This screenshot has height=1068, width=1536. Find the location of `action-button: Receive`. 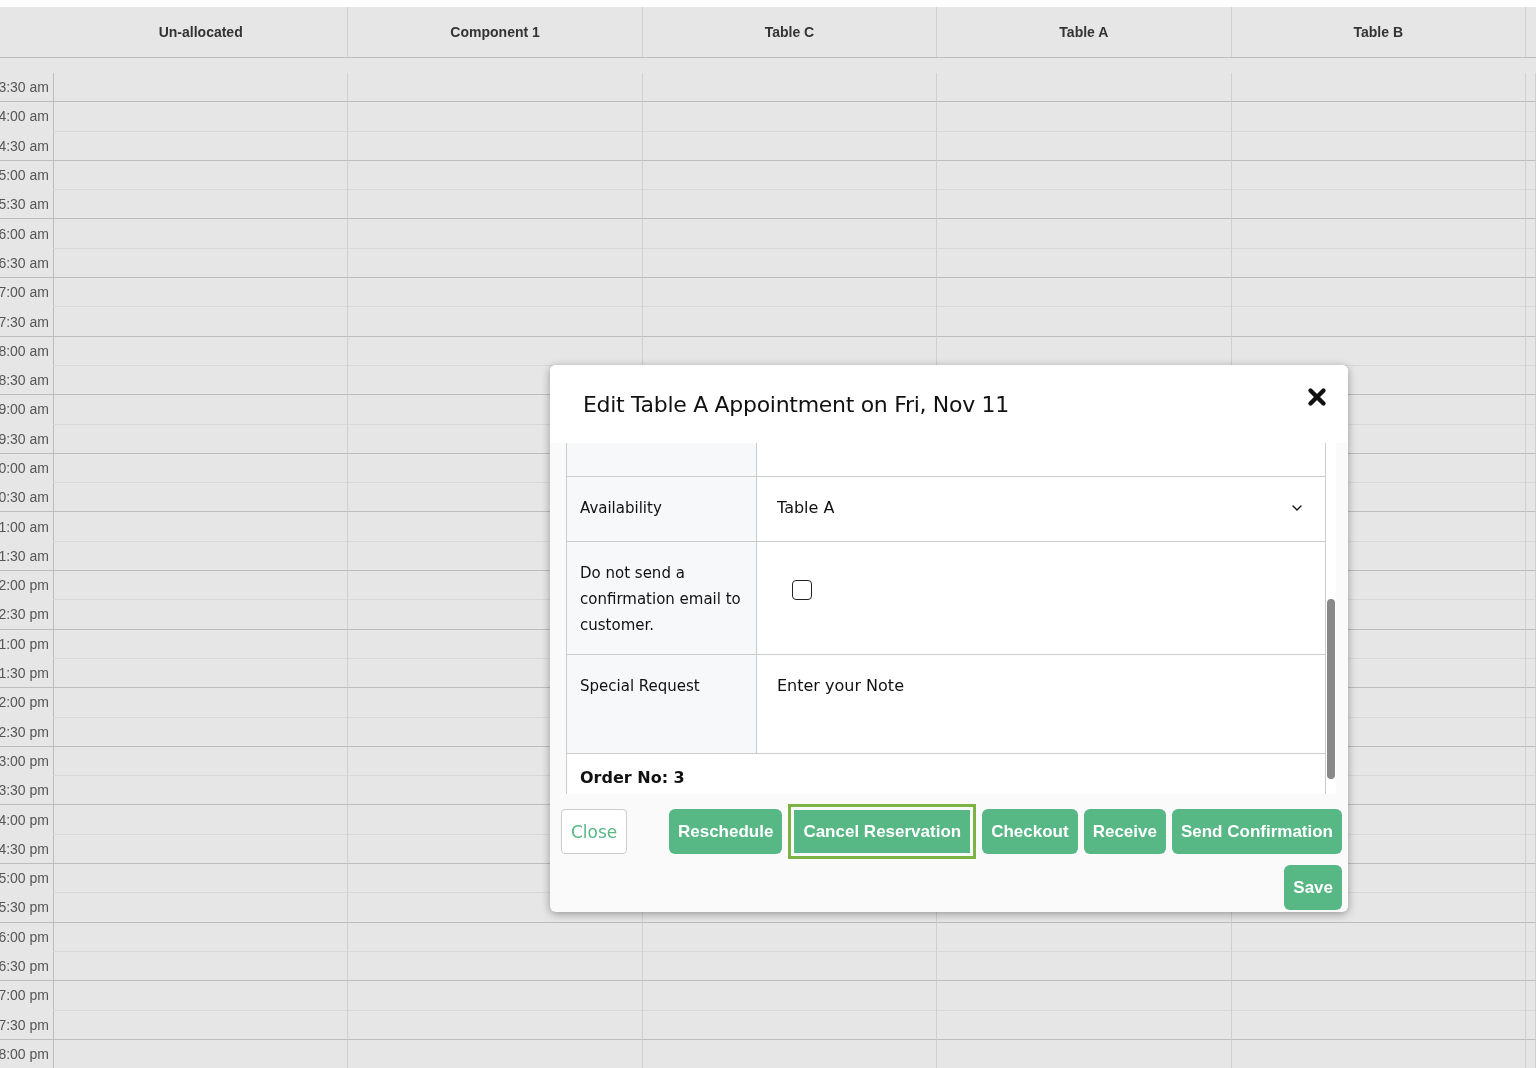

action-button: Receive is located at coordinates (1124, 831).